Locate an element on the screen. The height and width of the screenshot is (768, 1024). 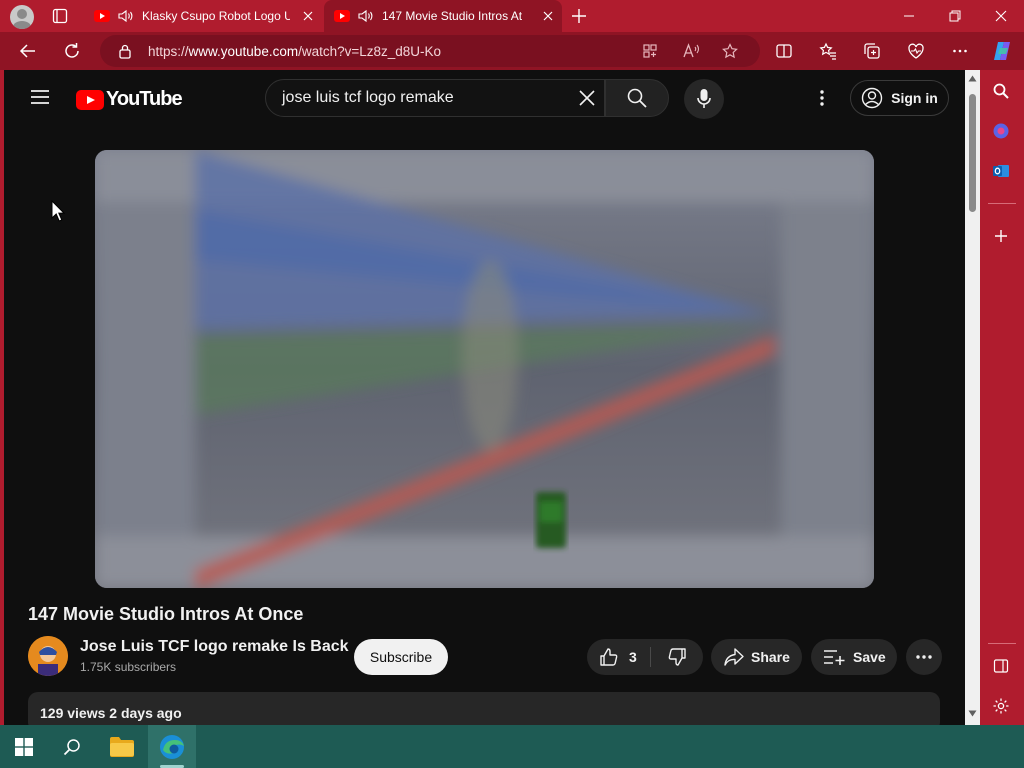
tab-title: 147 Movie Studio Intros At is located at coordinates (452, 16).